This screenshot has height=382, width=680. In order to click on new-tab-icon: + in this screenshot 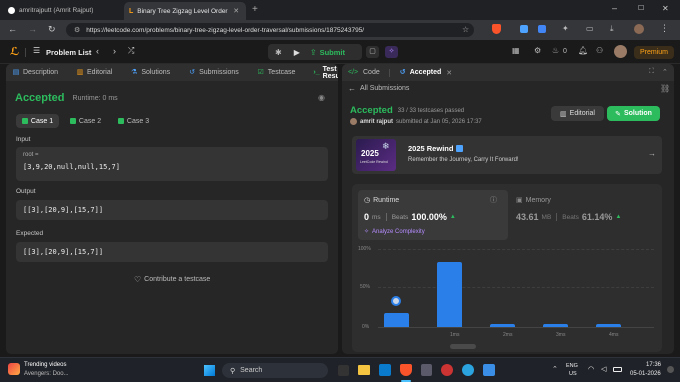, I will do `click(255, 9)`.